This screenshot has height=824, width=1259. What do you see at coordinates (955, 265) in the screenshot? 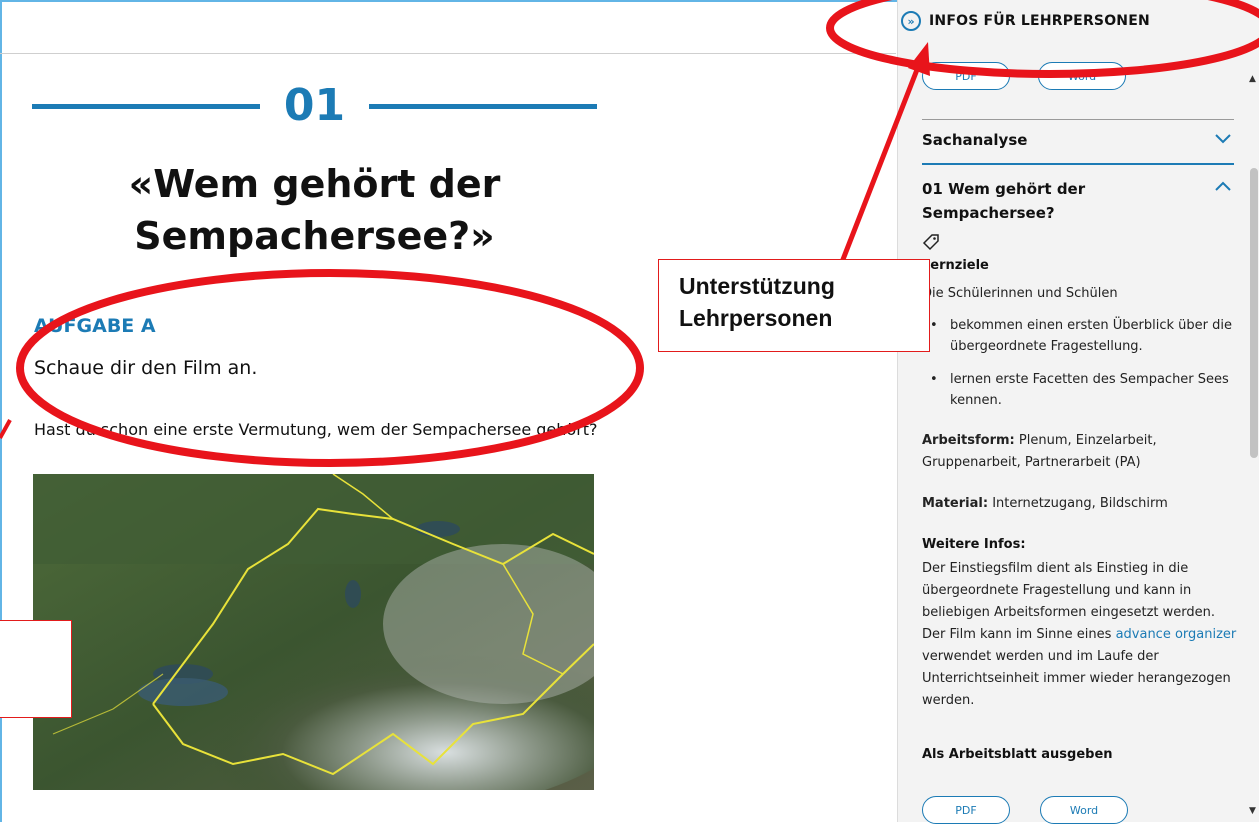
I see `lernziele-heading: Lernziele` at bounding box center [955, 265].